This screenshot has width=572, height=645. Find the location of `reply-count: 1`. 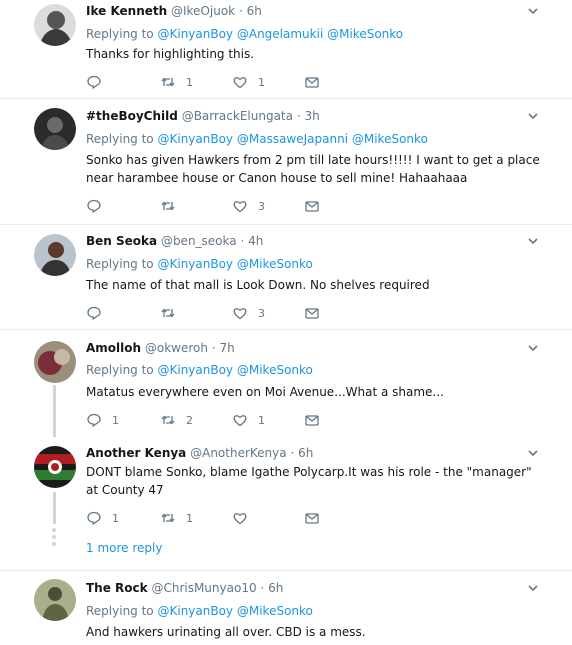

reply-count: 1 is located at coordinates (115, 420).